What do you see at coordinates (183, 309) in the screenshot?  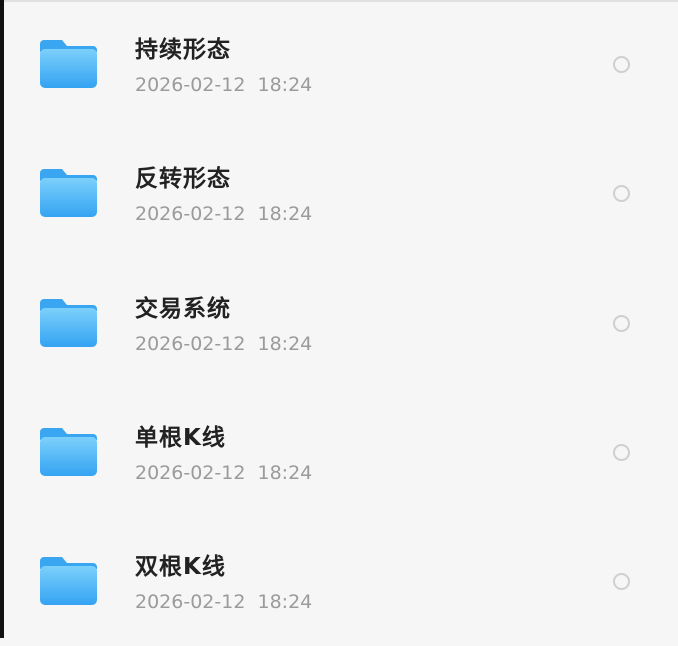 I see `folder-name: 交易系统` at bounding box center [183, 309].